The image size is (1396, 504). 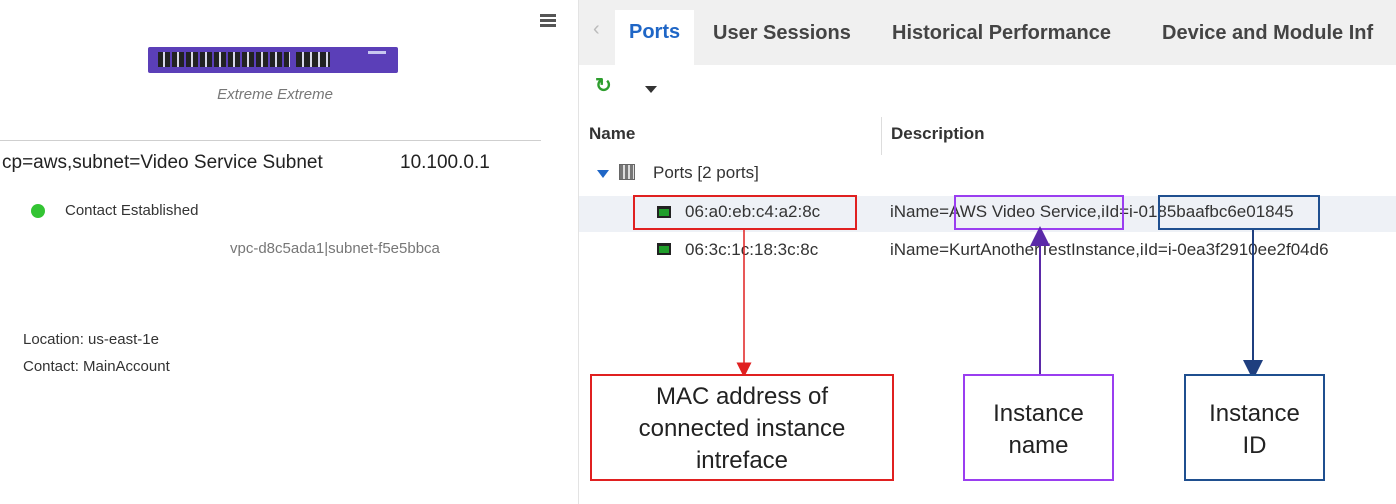 I want to click on tab-device-module-info: Device and Module Inf, so click(x=1267, y=33).